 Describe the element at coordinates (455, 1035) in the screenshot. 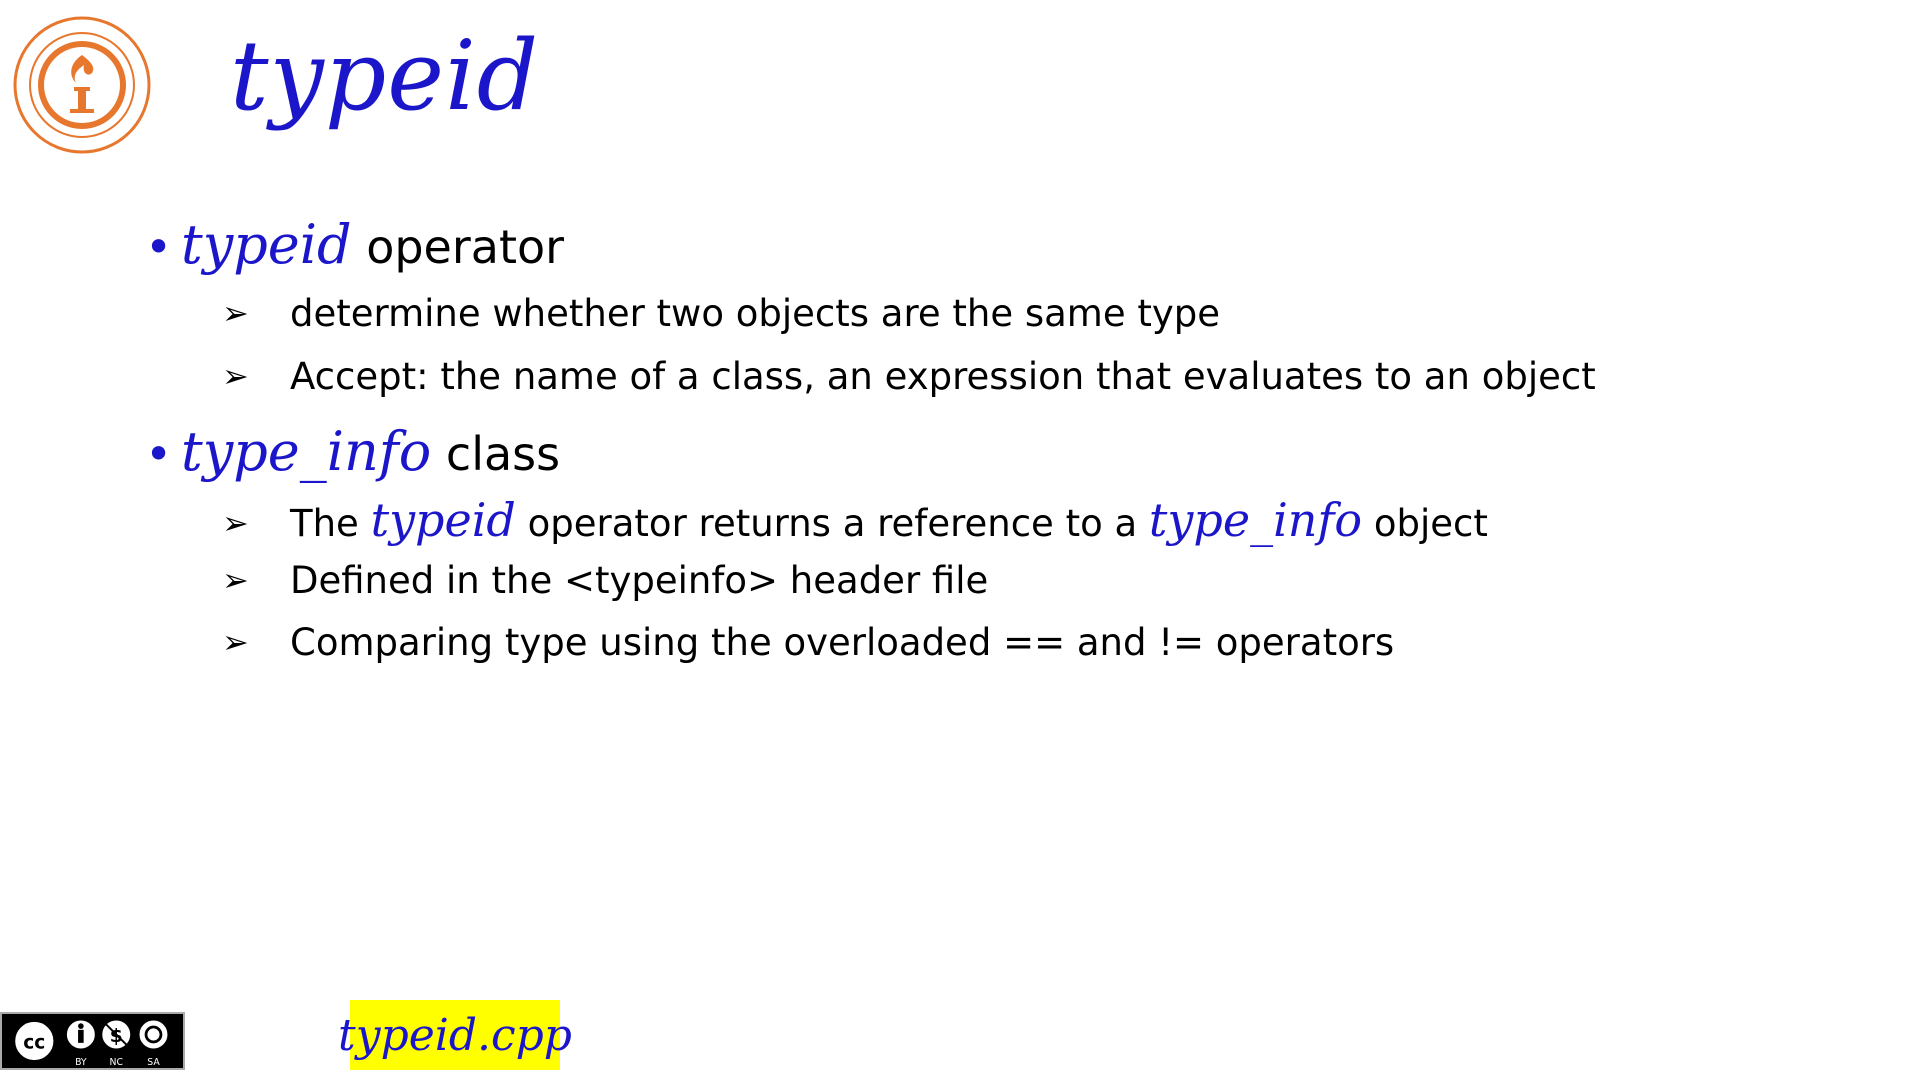

I see `source-file-label: typeid.cpp` at that location.